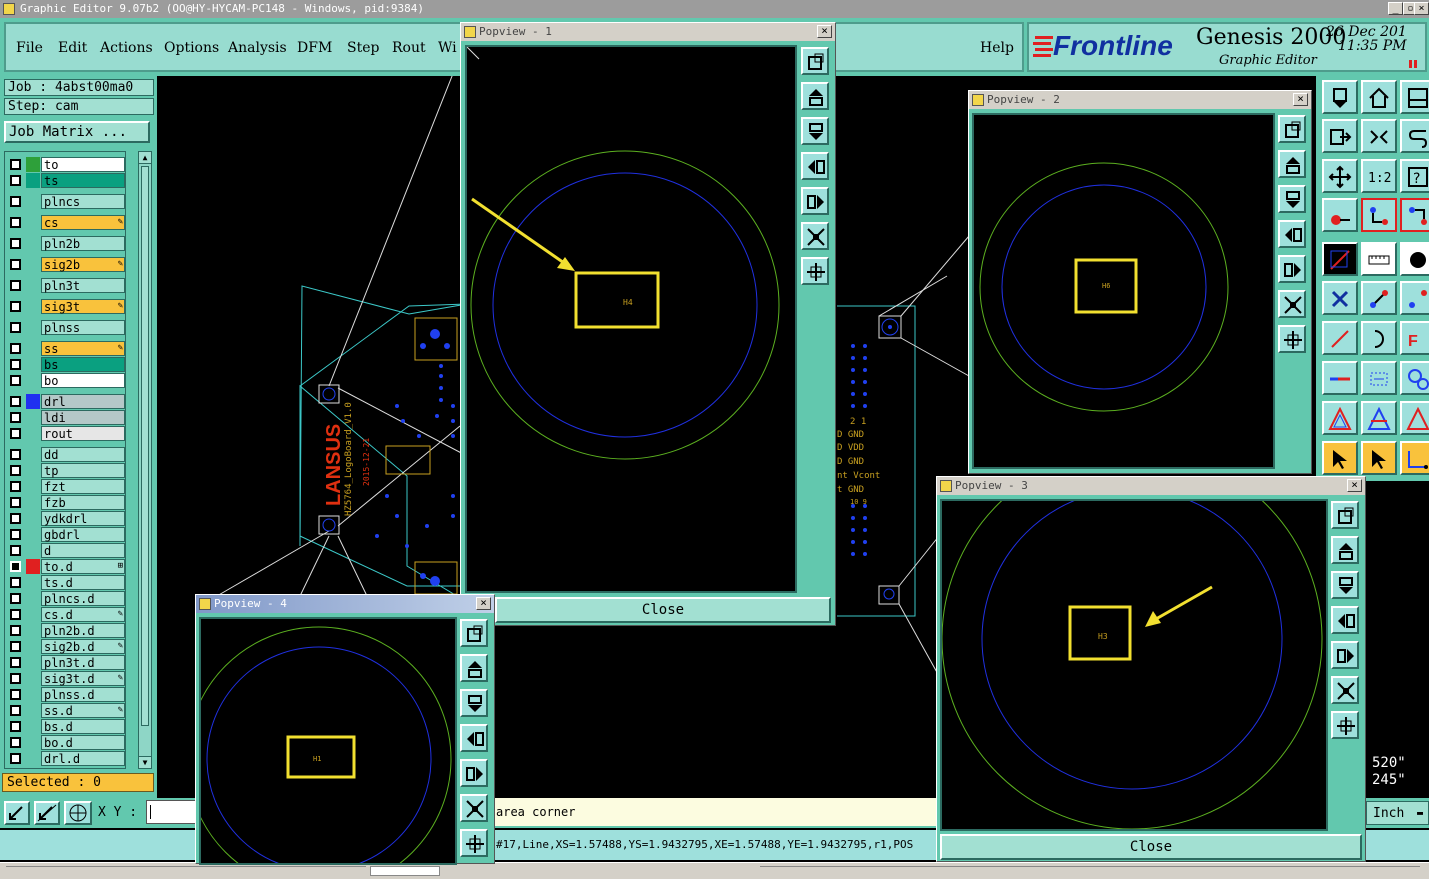 The width and height of the screenshot is (1429, 879). I want to click on layer-name: ss, so click(83, 348).